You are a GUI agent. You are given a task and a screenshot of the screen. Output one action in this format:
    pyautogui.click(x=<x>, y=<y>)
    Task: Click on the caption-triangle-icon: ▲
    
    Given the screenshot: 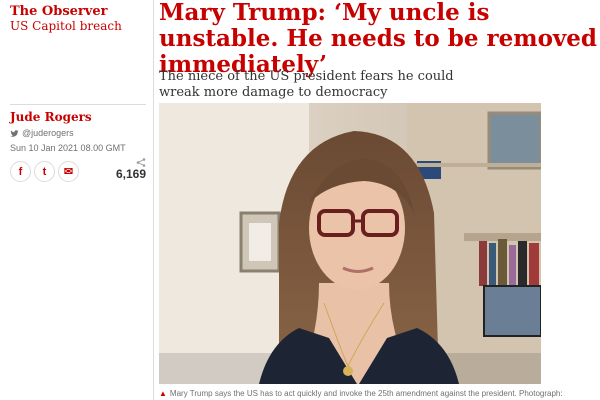 What is the action you would take?
    pyautogui.click(x=163, y=393)
    